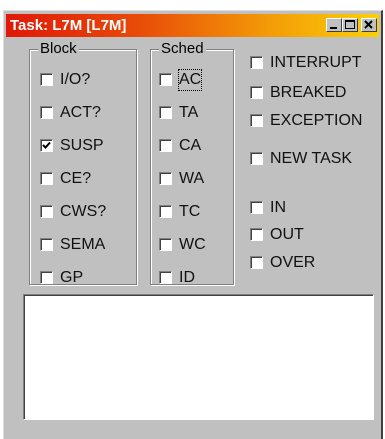 Image resolution: width=385 pixels, height=439 pixels. What do you see at coordinates (187, 277) in the screenshot?
I see `checkbox-label: ID` at bounding box center [187, 277].